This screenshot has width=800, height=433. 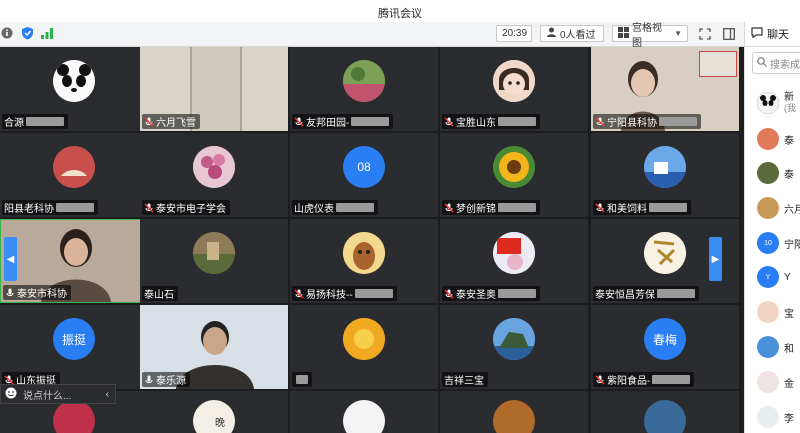 I want to click on member-subtitle: (我, so click(x=790, y=108).